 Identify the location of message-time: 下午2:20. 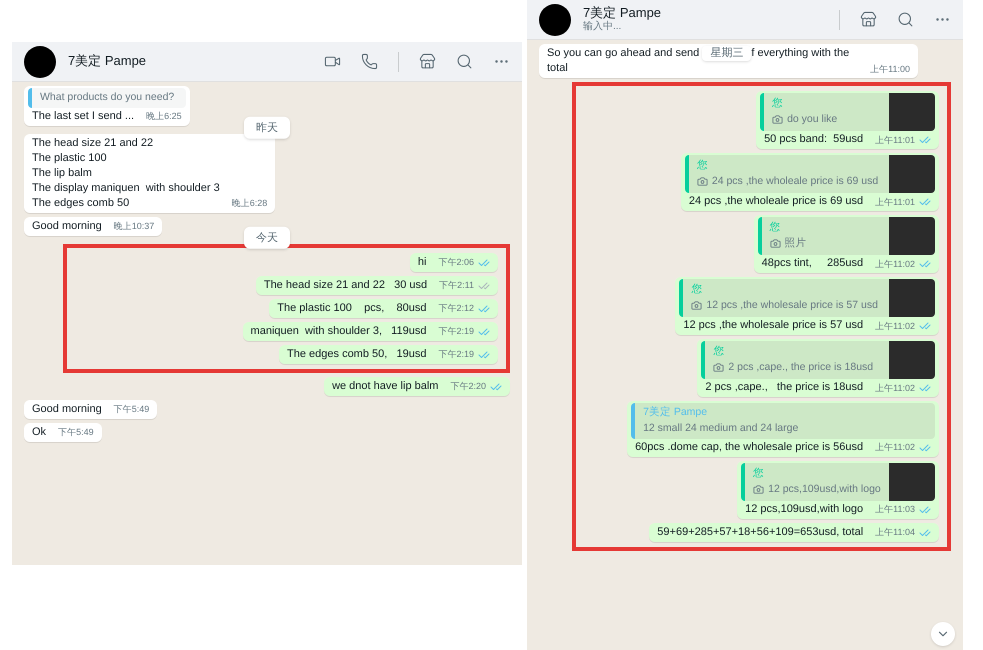
(468, 387).